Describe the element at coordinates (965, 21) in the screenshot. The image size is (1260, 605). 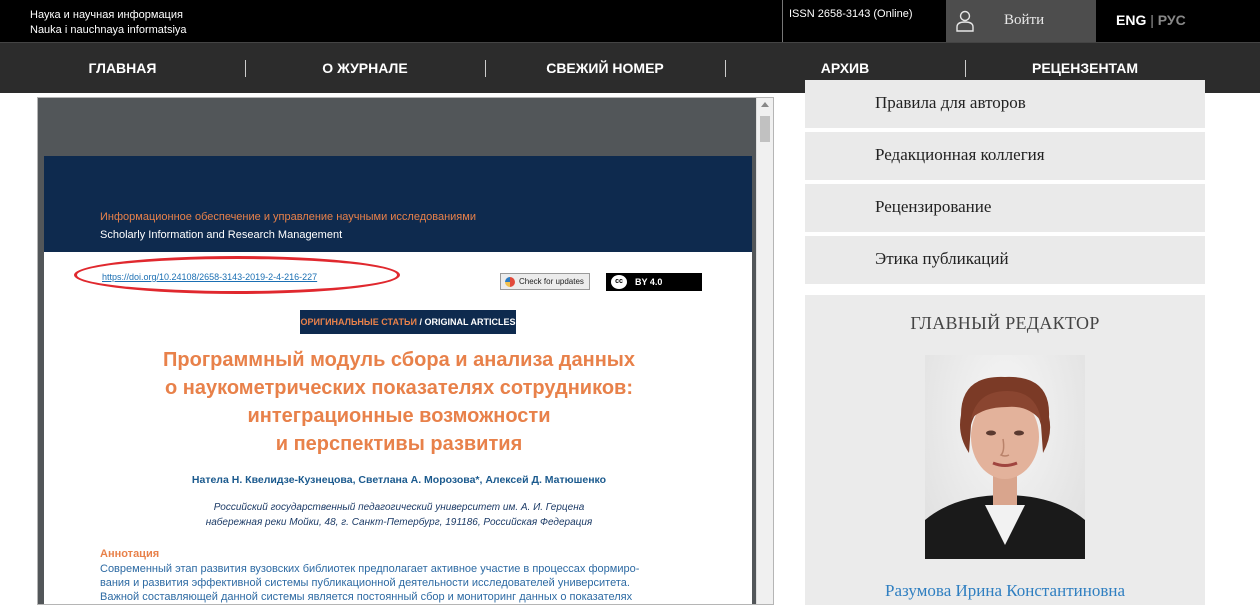
I see `user-icon` at that location.